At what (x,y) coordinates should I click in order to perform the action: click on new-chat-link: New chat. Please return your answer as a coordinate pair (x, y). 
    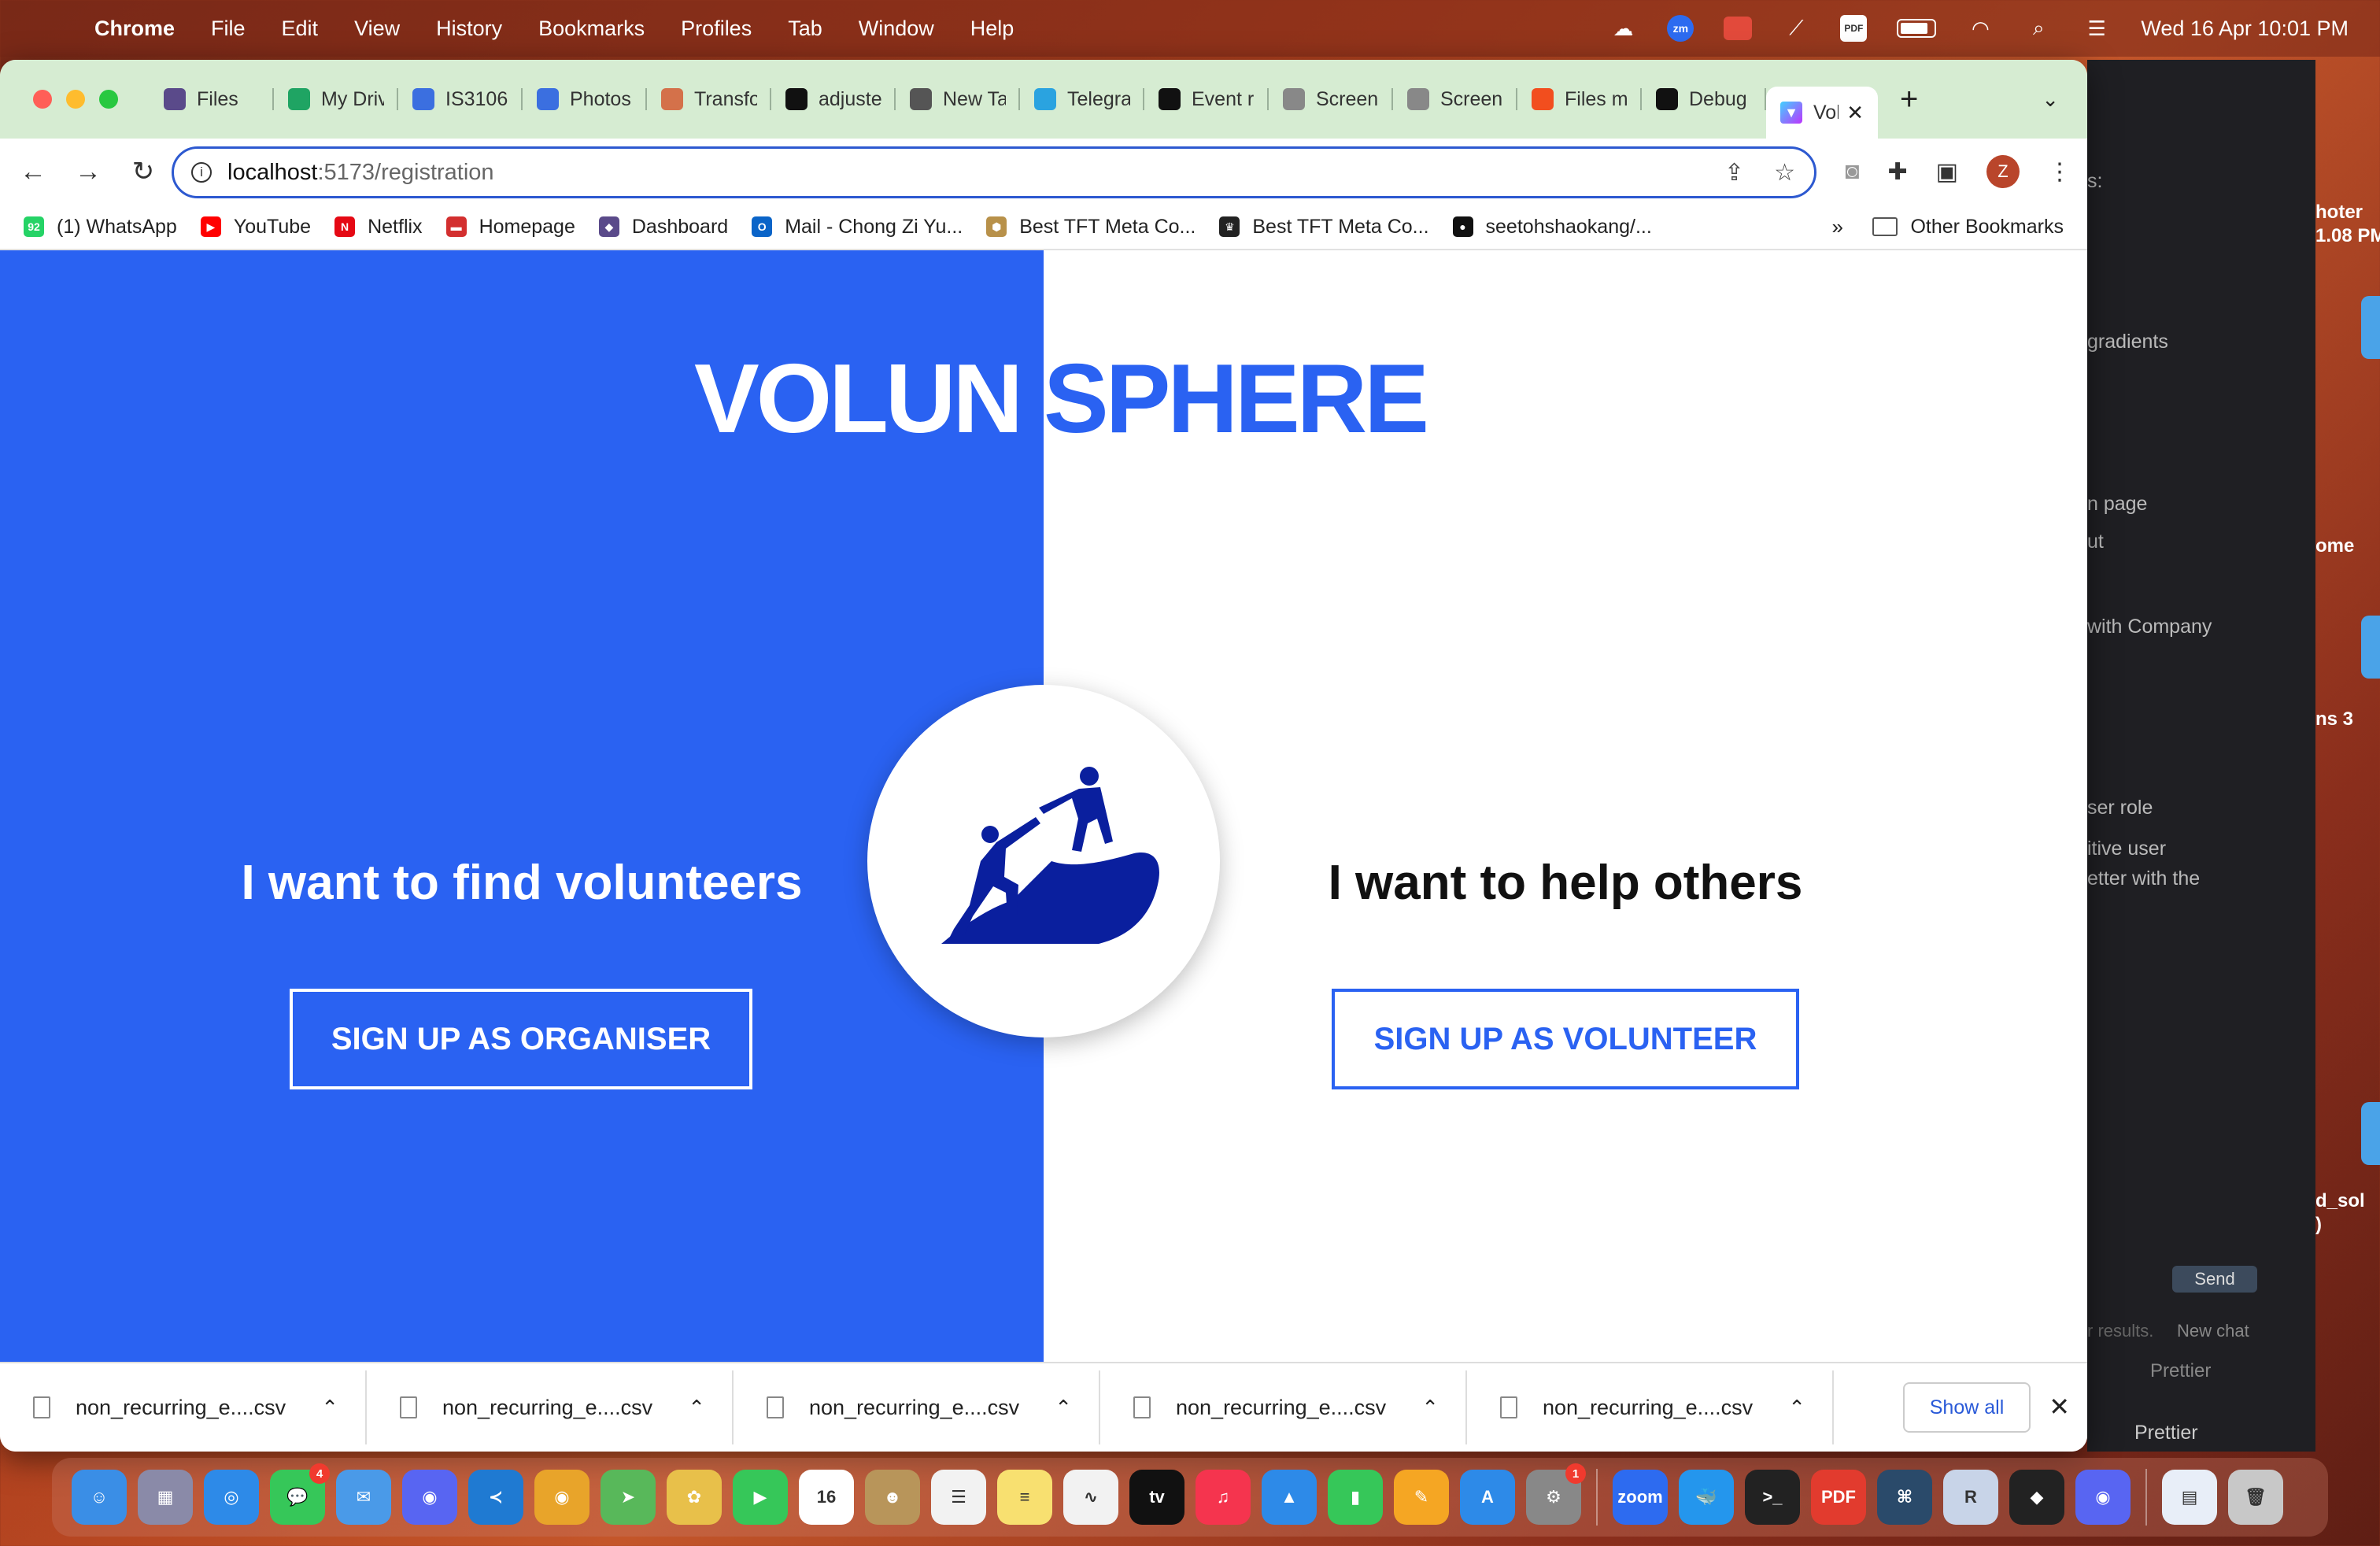
    Looking at the image, I should click on (2213, 1331).